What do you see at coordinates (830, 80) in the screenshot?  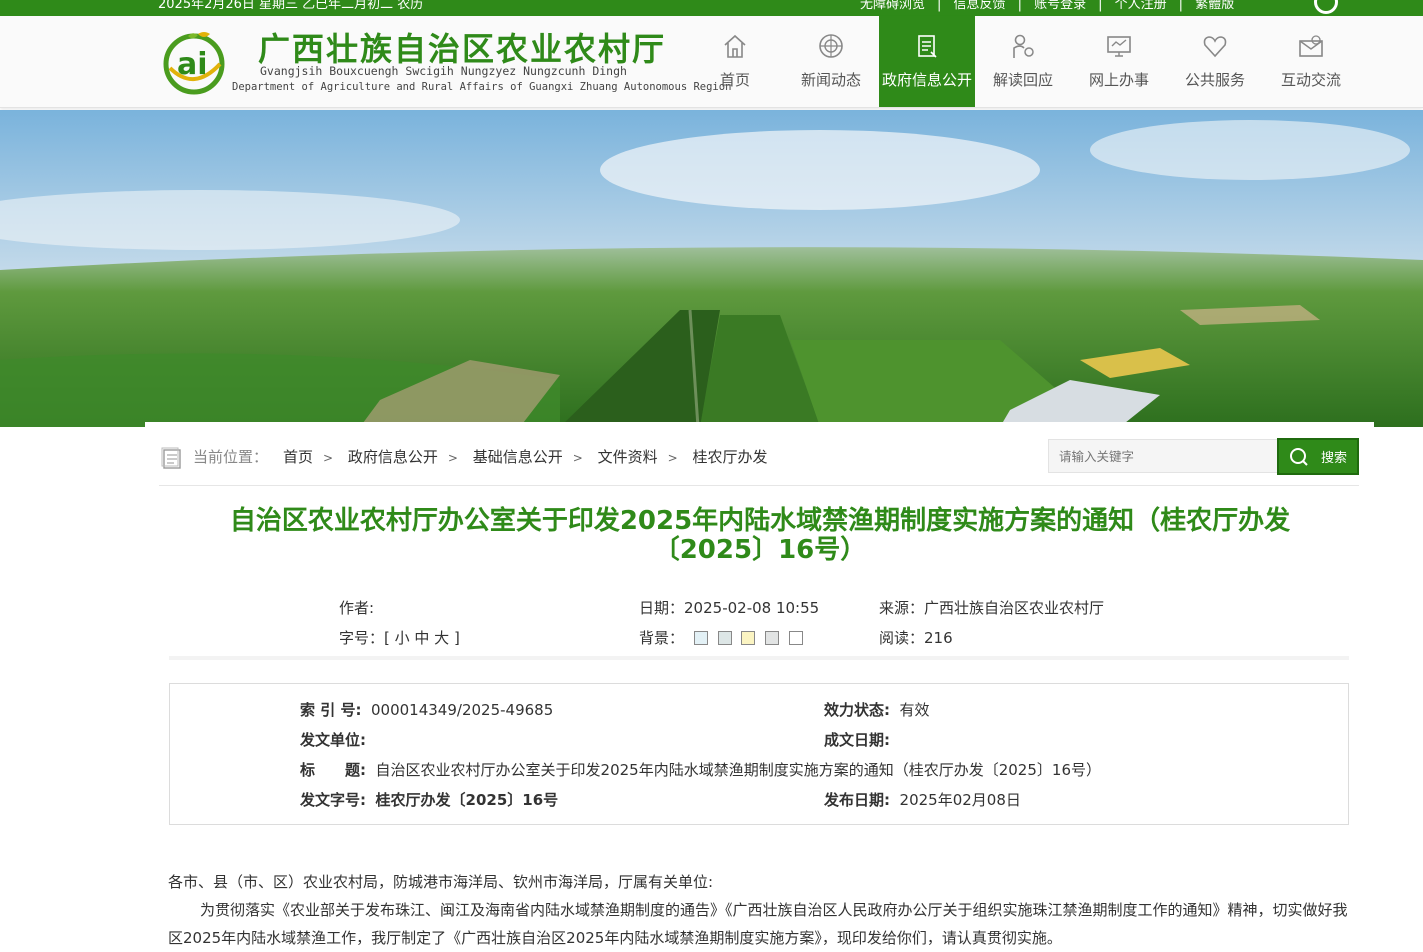 I see `nav-news-label: 新闻动态` at bounding box center [830, 80].